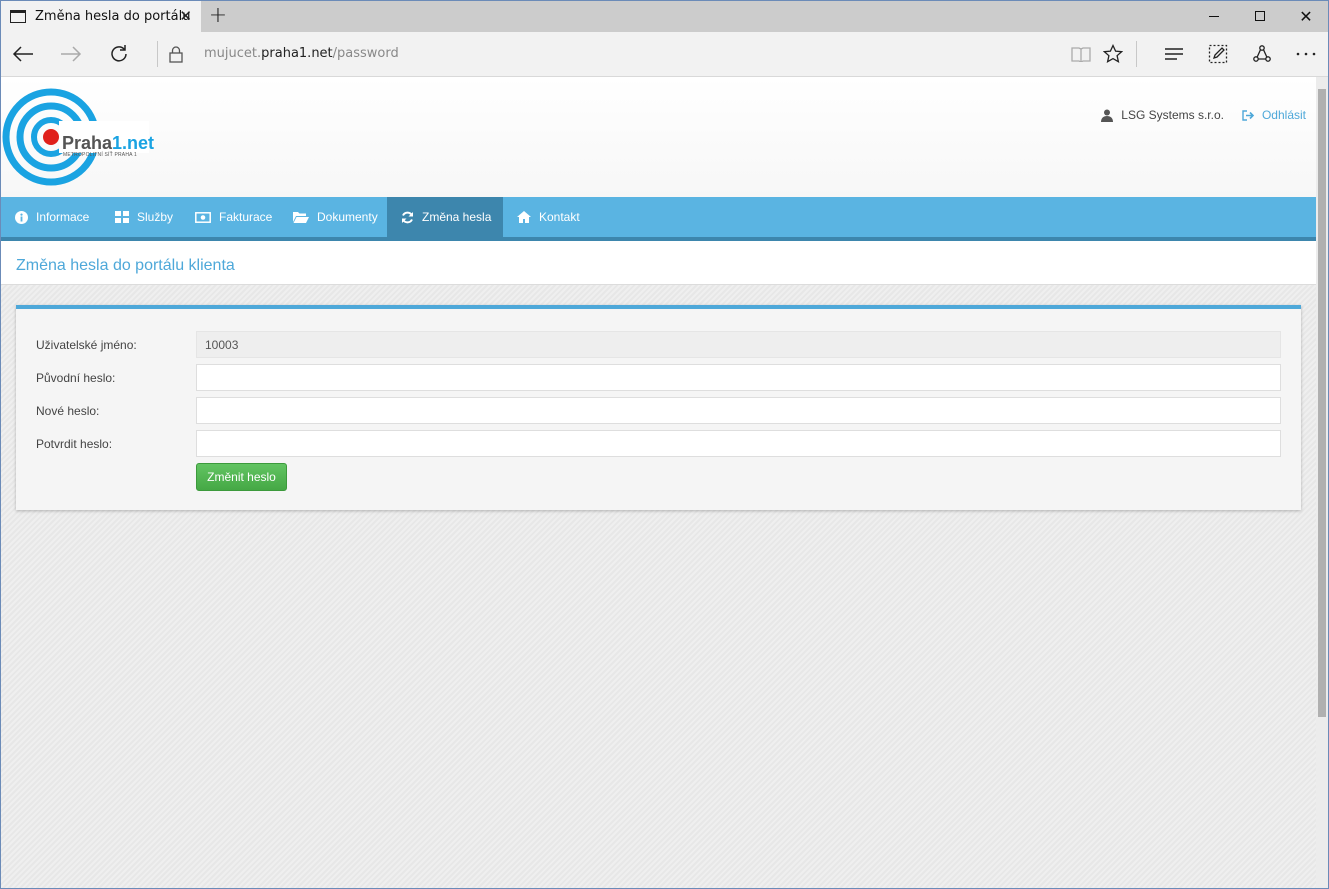 This screenshot has height=889, width=1329. I want to click on forward-button, so click(71, 54).